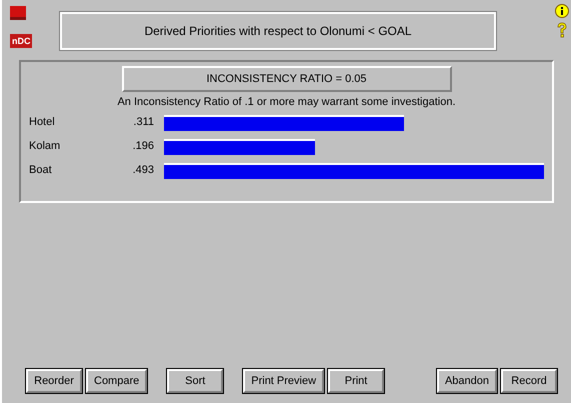 This screenshot has height=403, width=571. What do you see at coordinates (286, 102) in the screenshot?
I see `inconsistency-note: An Inconsistency Ratio of .1 or more may warrant some investigation.` at bounding box center [286, 102].